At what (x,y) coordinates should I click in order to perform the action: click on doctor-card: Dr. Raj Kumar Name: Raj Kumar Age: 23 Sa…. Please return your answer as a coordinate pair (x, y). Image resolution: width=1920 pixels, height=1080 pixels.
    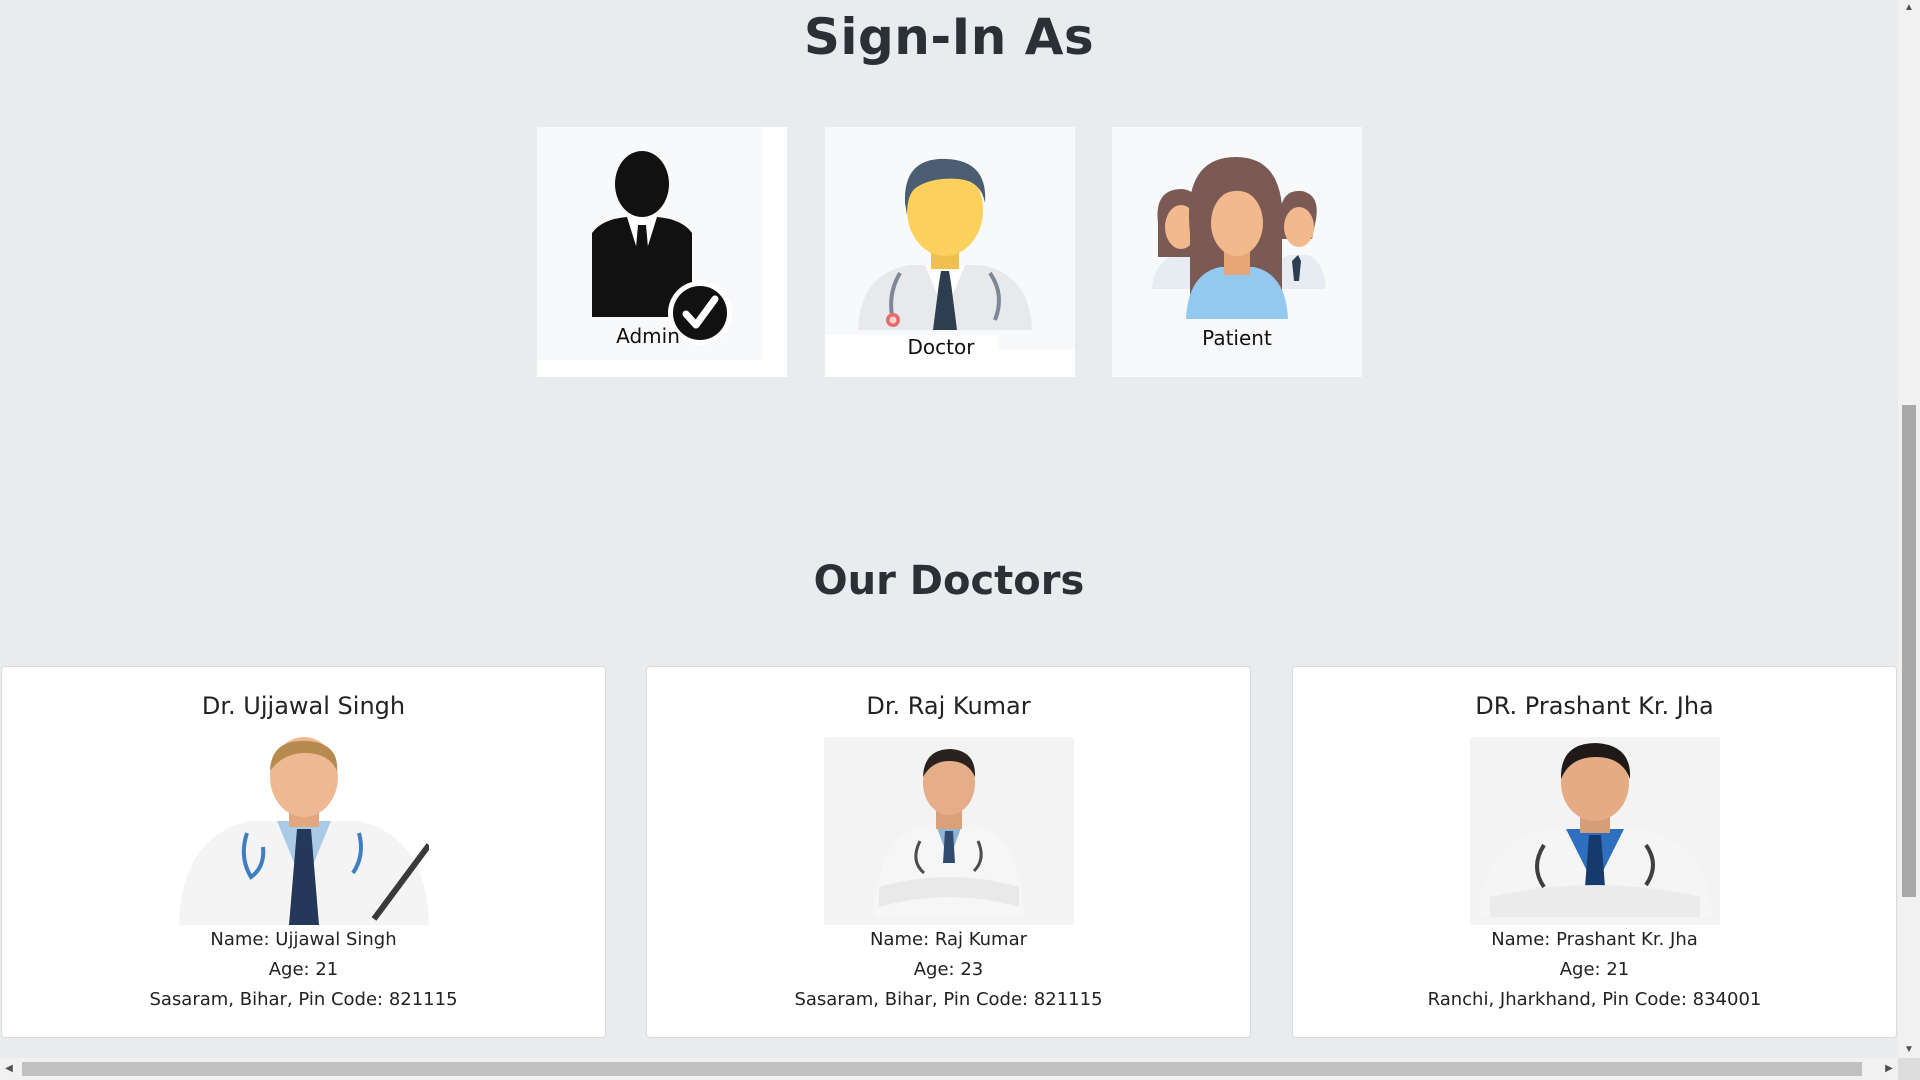
    Looking at the image, I should click on (948, 852).